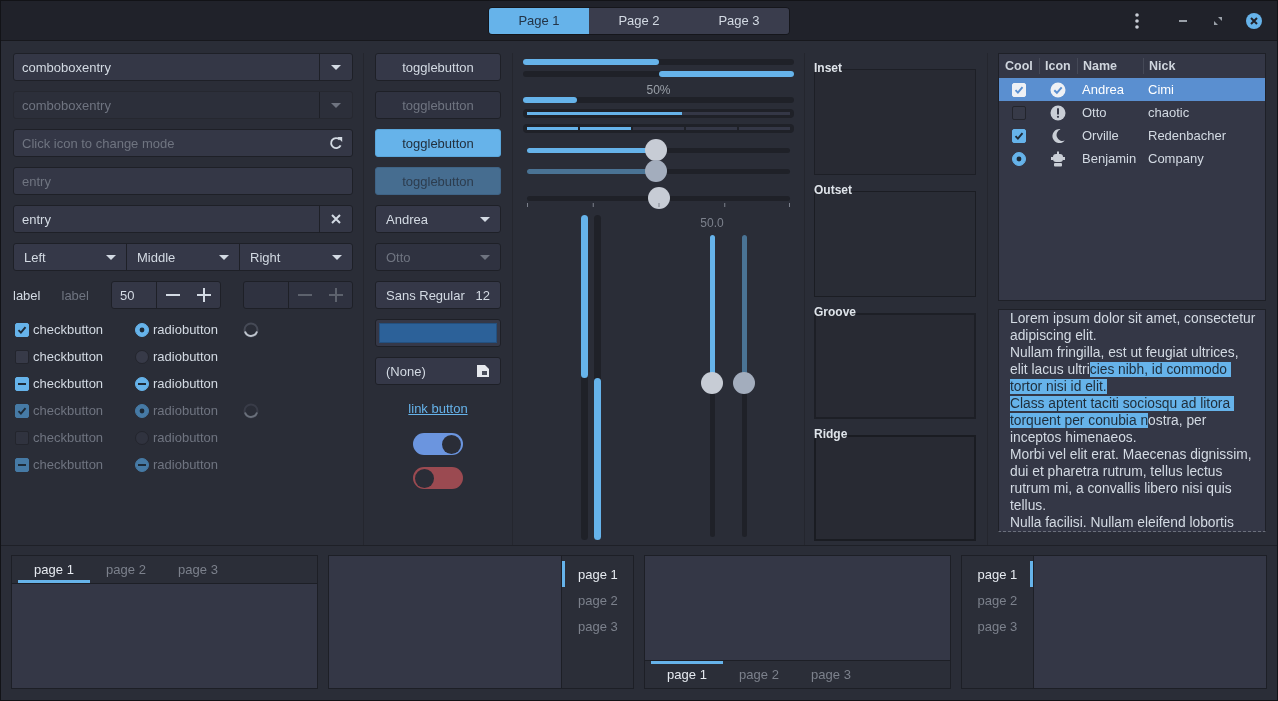 This screenshot has height=701, width=1278. What do you see at coordinates (1218, 20) in the screenshot?
I see `maximize-icon` at bounding box center [1218, 20].